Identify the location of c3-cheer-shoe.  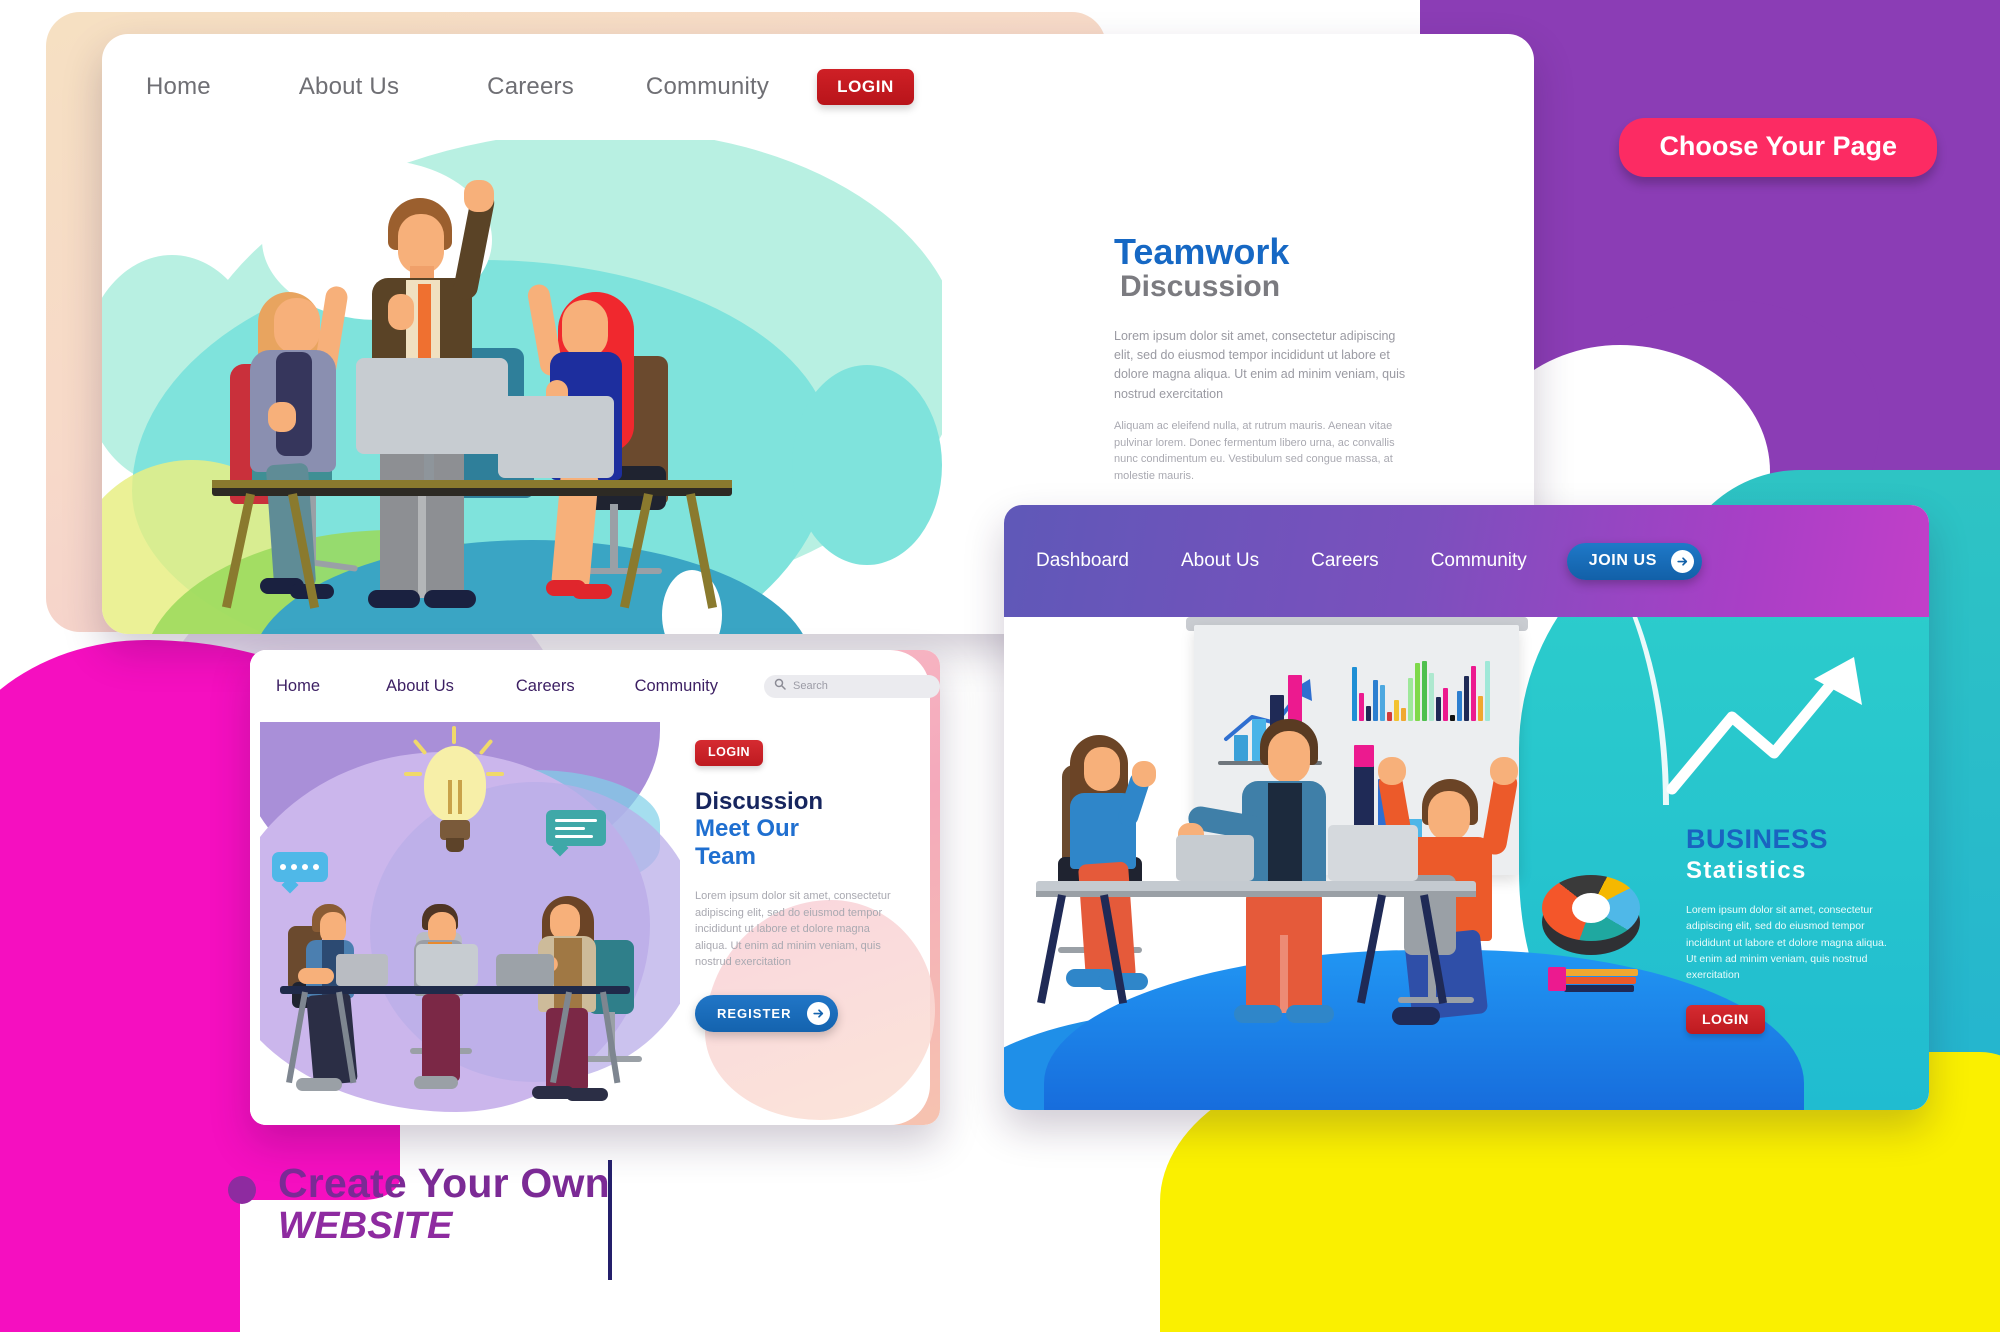
(1416, 1016).